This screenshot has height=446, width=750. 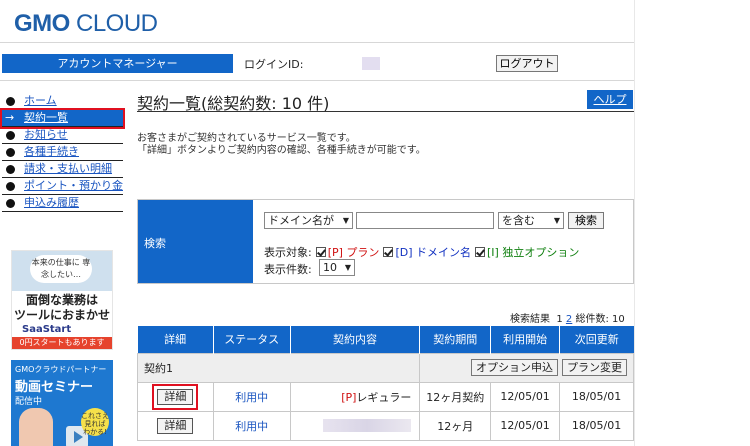 I want to click on result-info: 検索結果 1 2 総件数: 10, so click(x=567, y=319).